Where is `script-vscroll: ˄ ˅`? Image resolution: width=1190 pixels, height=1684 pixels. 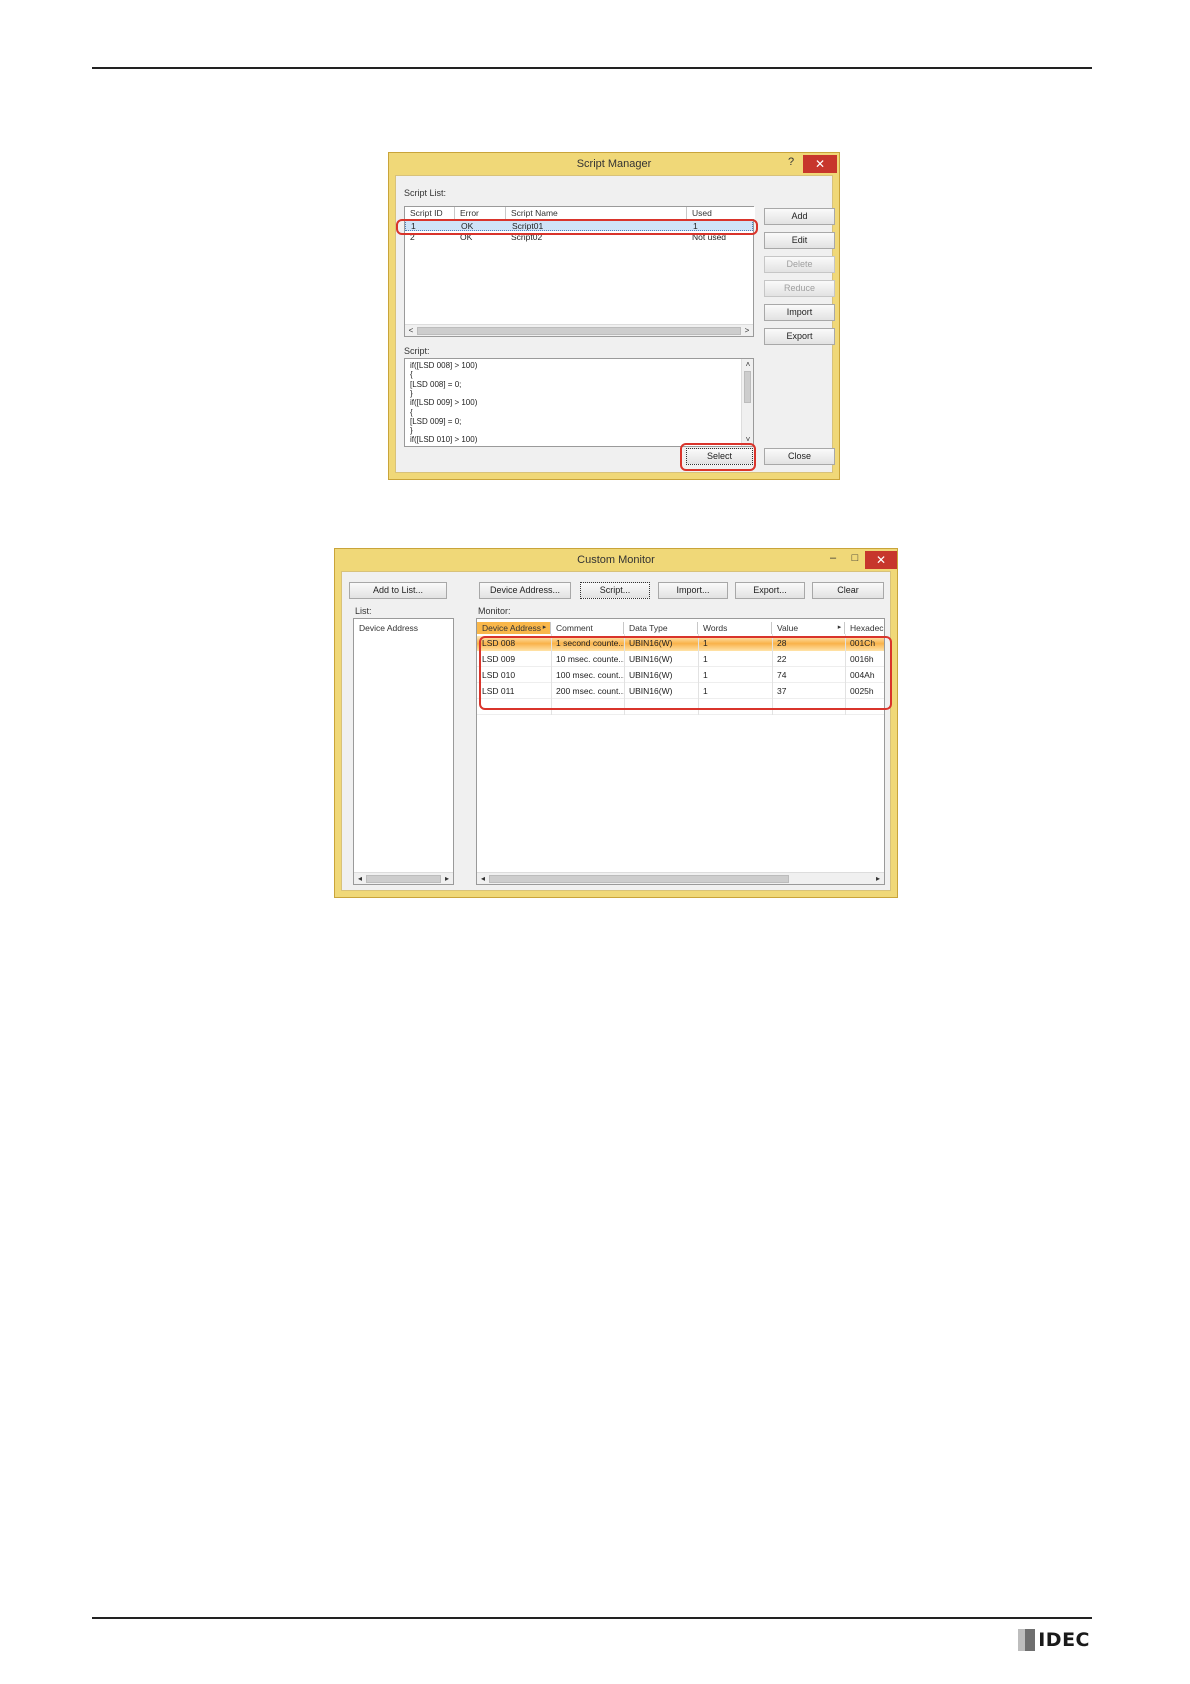 script-vscroll: ˄ ˅ is located at coordinates (747, 402).